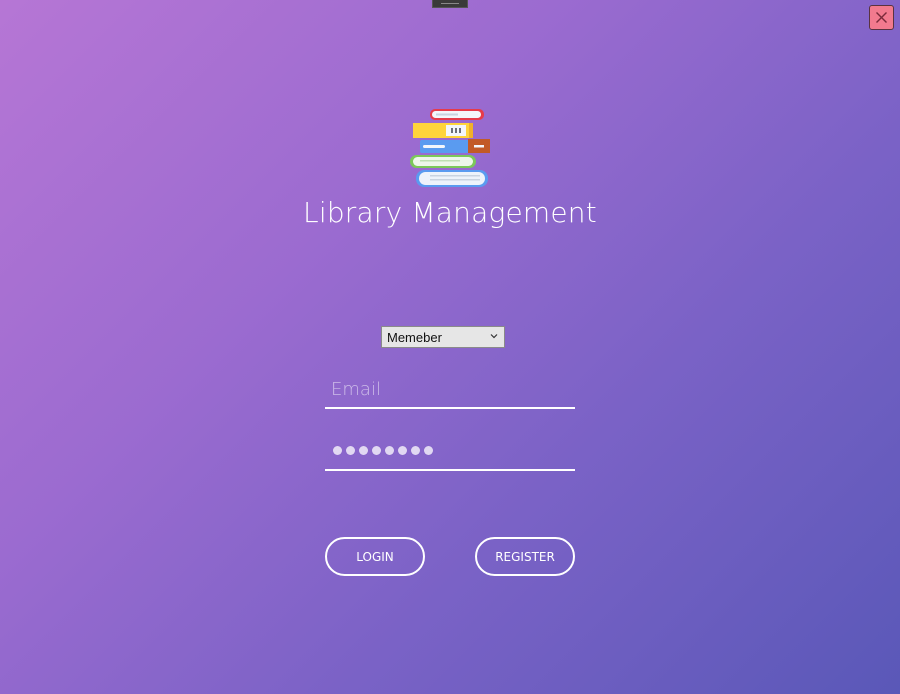  What do you see at coordinates (414, 337) in the screenshot?
I see `role-select-value: Memeber` at bounding box center [414, 337].